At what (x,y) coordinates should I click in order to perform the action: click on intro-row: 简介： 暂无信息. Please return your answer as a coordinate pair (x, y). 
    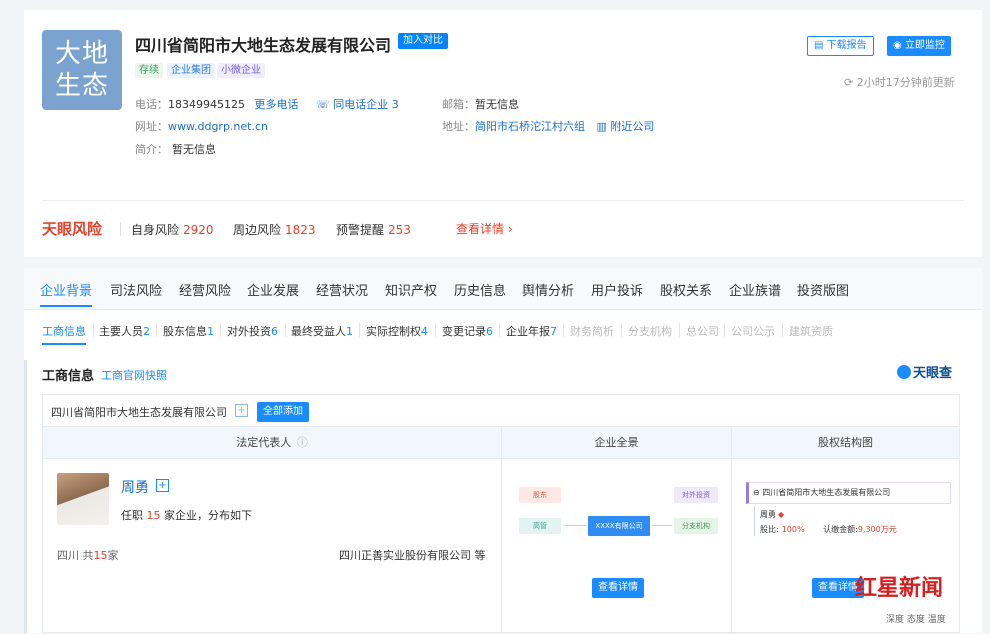
    Looking at the image, I should click on (175, 149).